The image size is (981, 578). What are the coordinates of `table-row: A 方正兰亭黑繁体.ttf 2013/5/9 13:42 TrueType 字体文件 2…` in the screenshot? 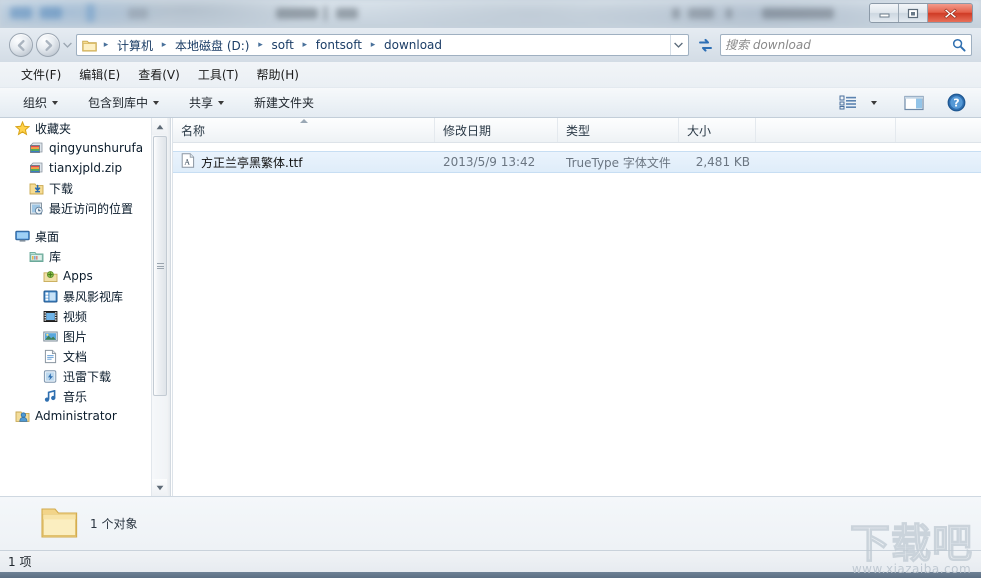 It's located at (577, 162).